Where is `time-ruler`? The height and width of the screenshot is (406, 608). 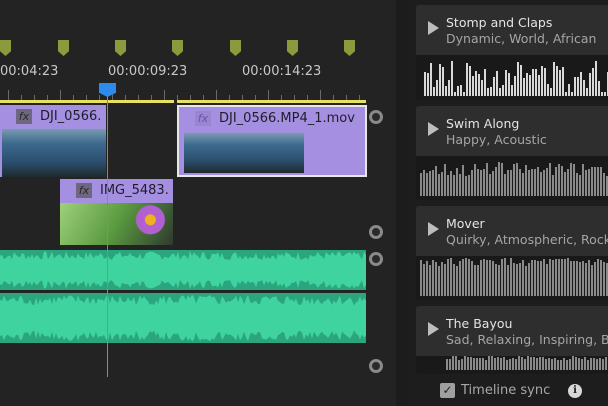
time-ruler is located at coordinates (184, 92).